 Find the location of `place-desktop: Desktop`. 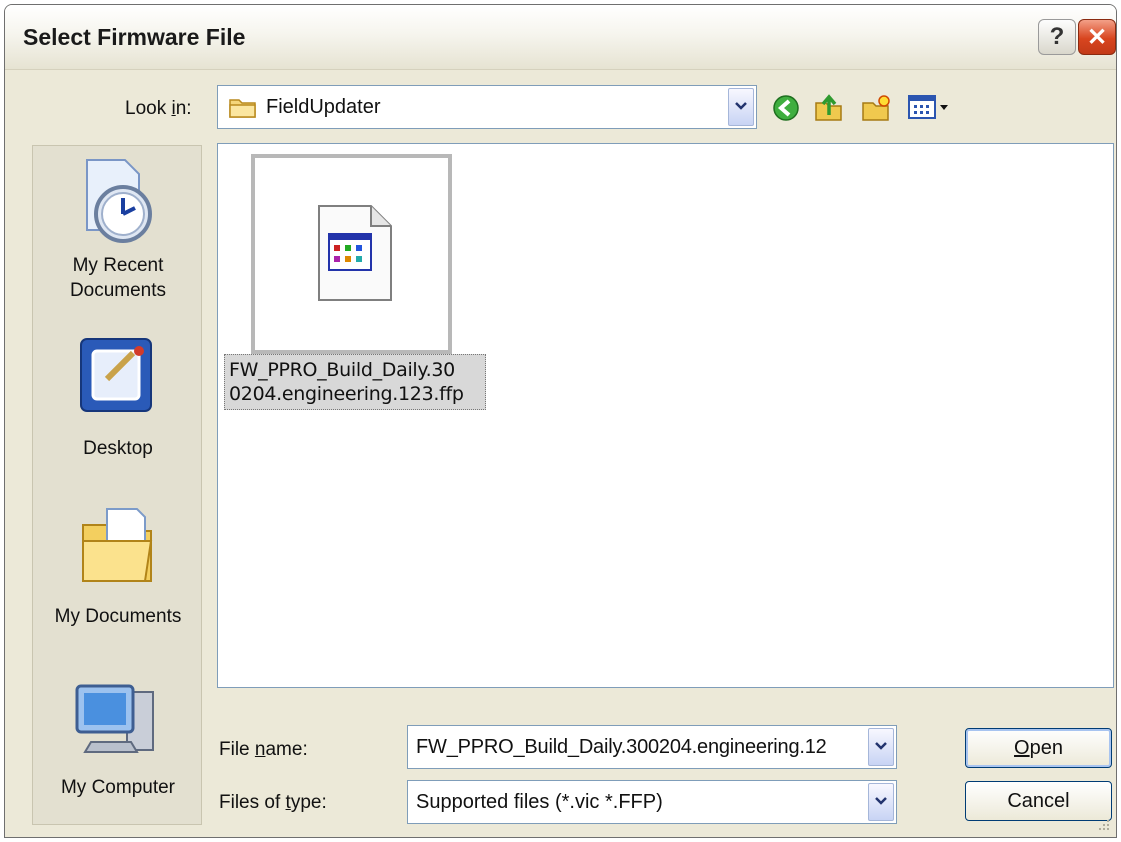

place-desktop: Desktop is located at coordinates (118, 396).